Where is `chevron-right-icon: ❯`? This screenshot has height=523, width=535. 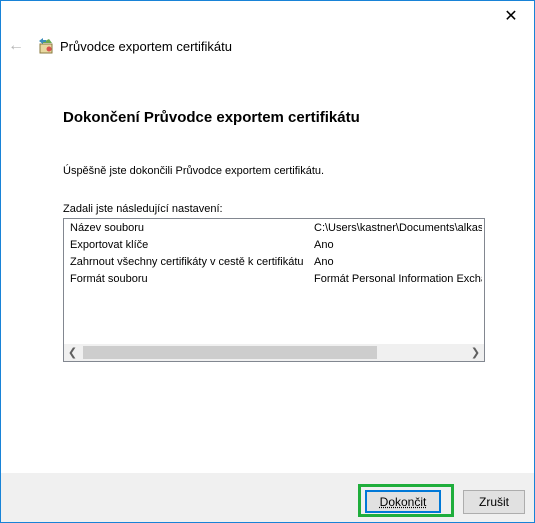
chevron-right-icon: ❯ is located at coordinates (475, 353).